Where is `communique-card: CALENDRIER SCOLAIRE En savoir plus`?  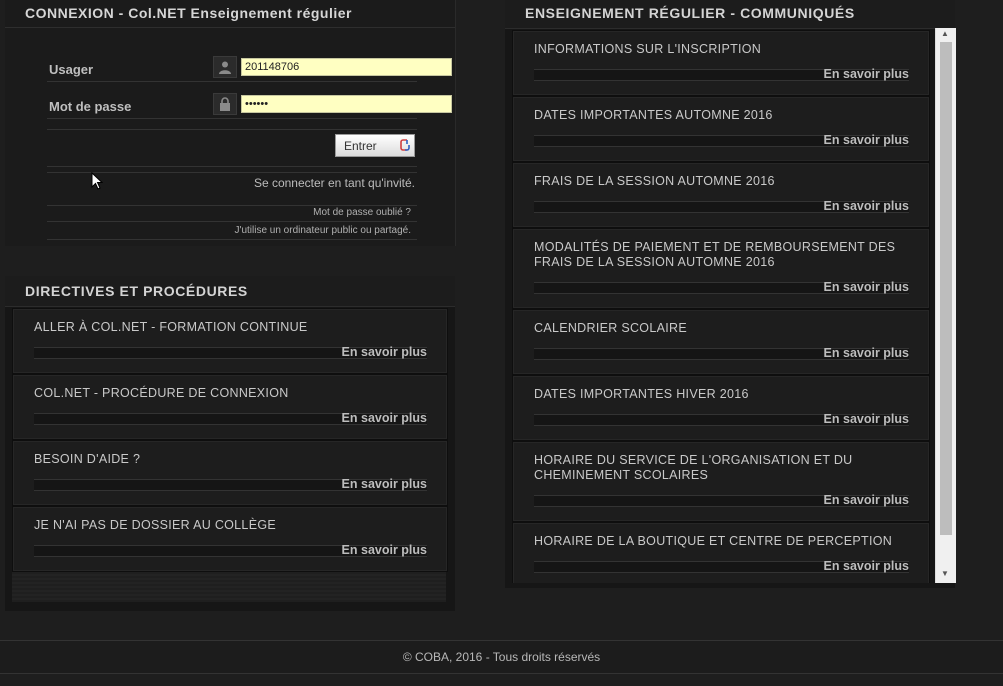
communique-card: CALENDRIER SCOLAIRE En savoir plus is located at coordinates (721, 342).